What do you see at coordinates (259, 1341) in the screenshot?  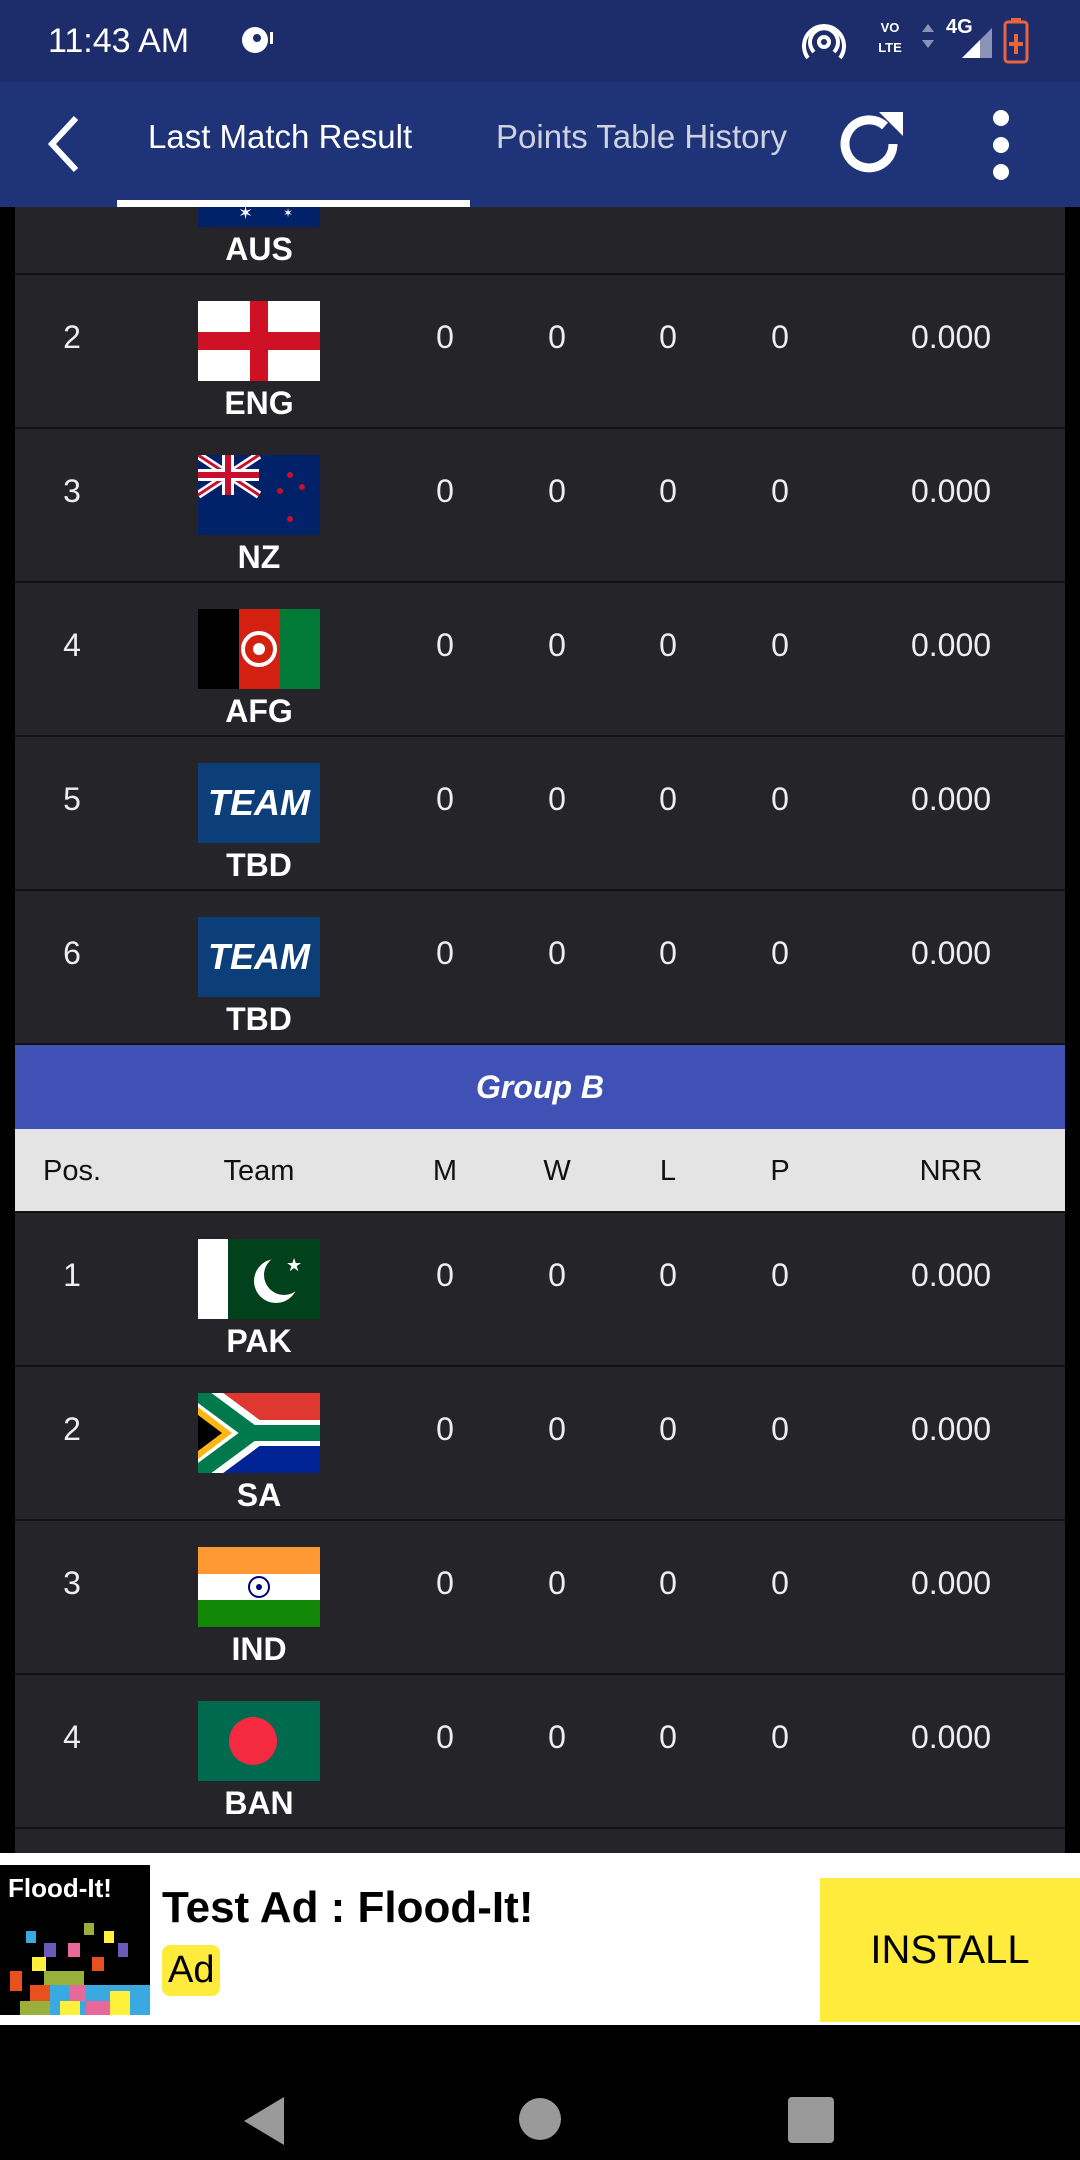 I see `team-name: PAK` at bounding box center [259, 1341].